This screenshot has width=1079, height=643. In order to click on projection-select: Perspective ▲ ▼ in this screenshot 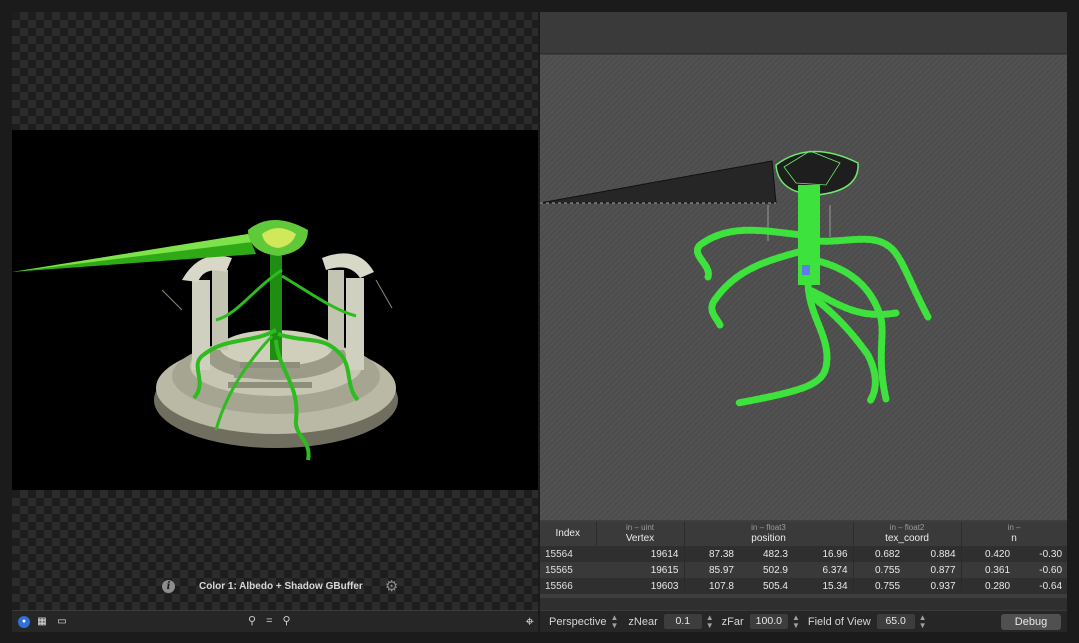, I will do `click(584, 621)`.